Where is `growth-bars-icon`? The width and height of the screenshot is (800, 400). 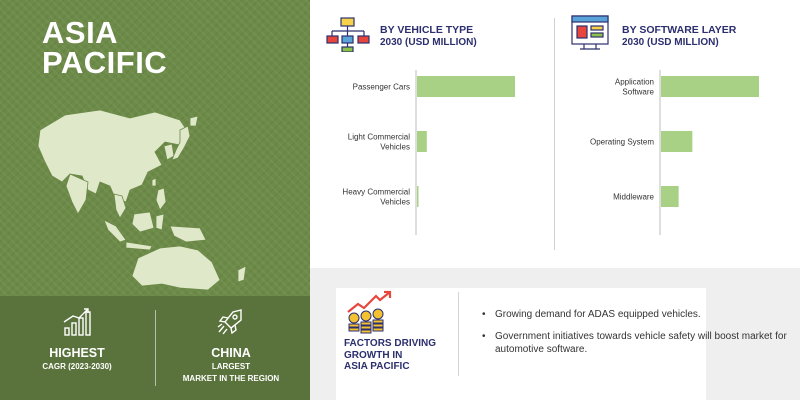 growth-bars-icon is located at coordinates (77, 322).